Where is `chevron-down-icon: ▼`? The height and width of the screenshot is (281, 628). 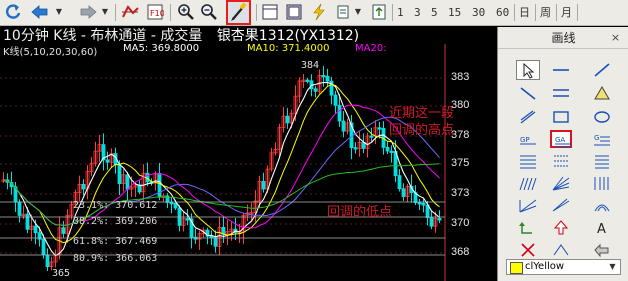 chevron-down-icon: ▼ is located at coordinates (612, 267).